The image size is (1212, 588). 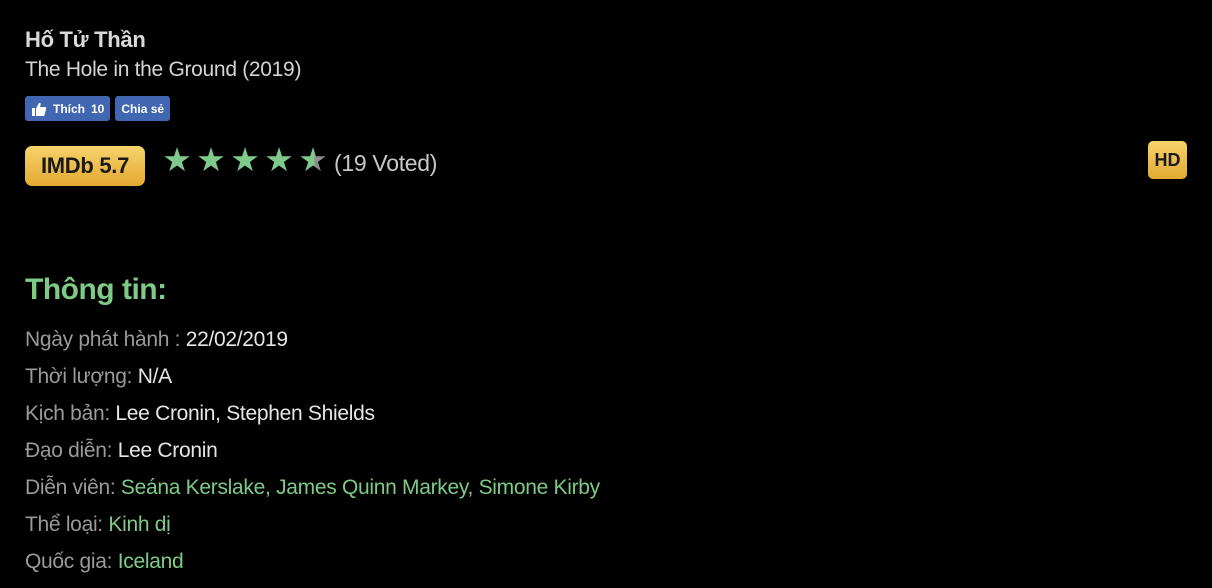 I want to click on writer-label: Kịch bản:, so click(x=70, y=413).